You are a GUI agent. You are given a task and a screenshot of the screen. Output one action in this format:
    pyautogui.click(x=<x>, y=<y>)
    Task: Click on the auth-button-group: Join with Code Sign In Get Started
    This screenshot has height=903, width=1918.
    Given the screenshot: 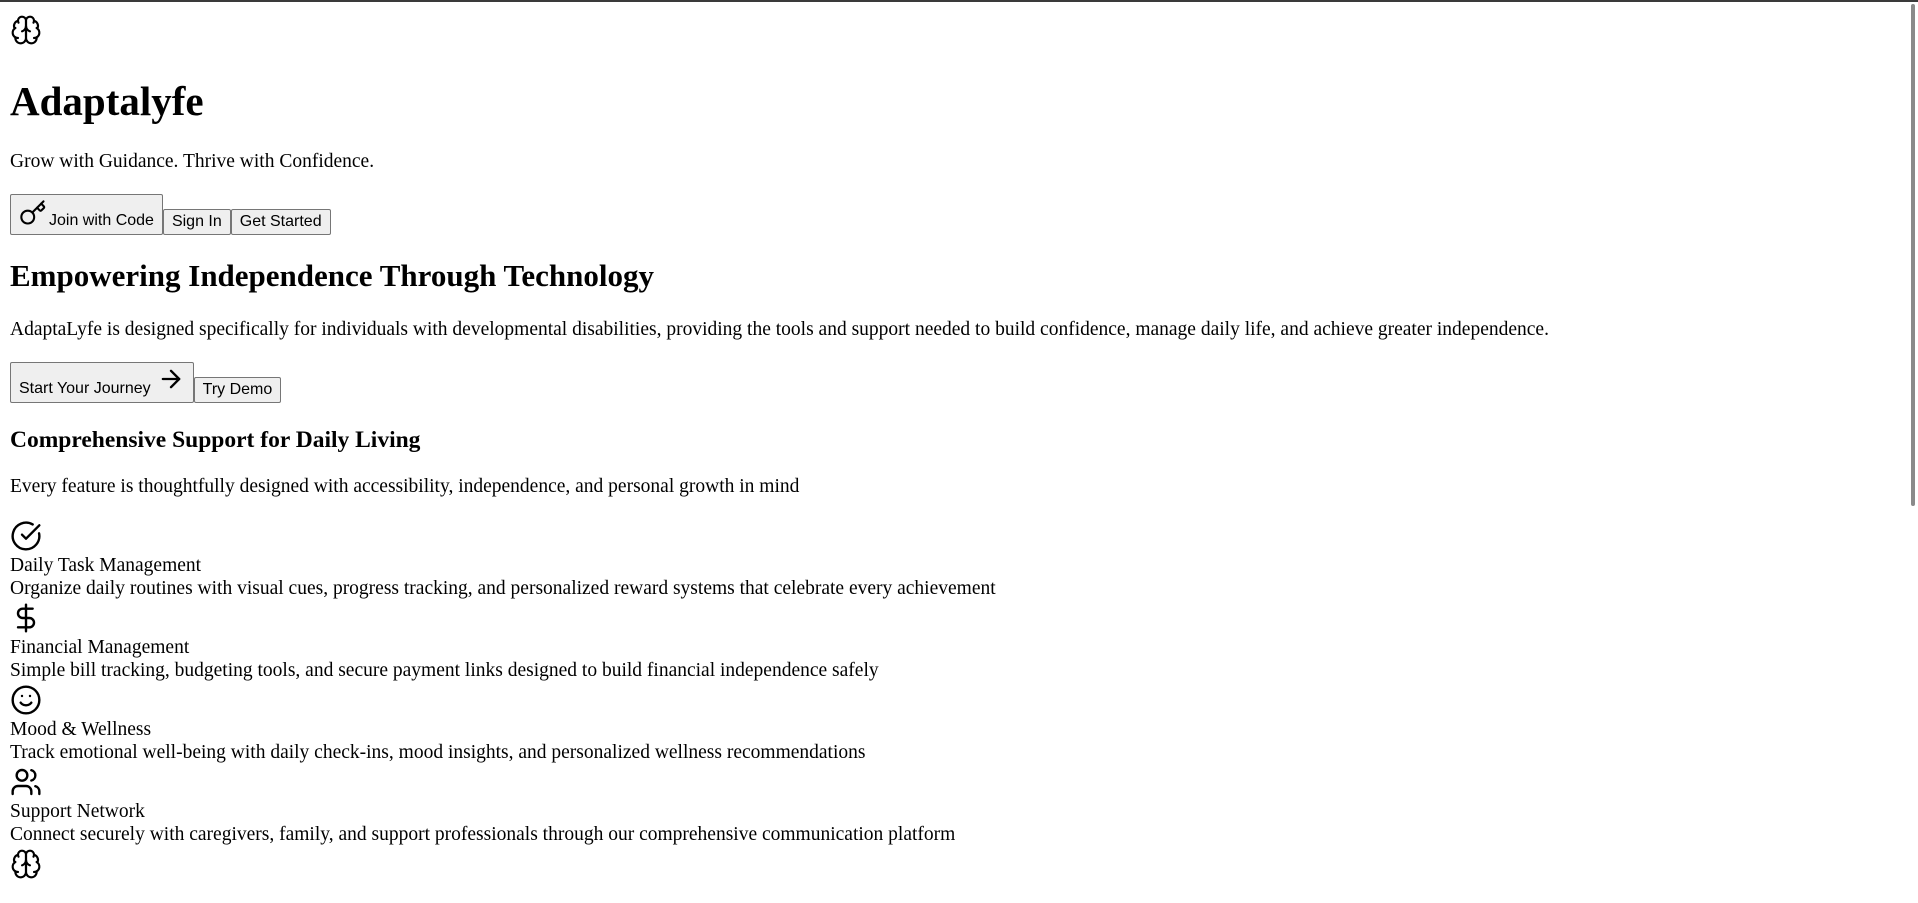 What is the action you would take?
    pyautogui.click(x=170, y=214)
    